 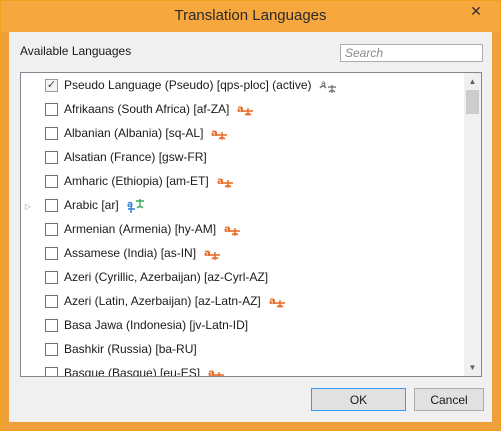 I want to click on expand-arrow-icon: ▷, so click(x=28, y=206).